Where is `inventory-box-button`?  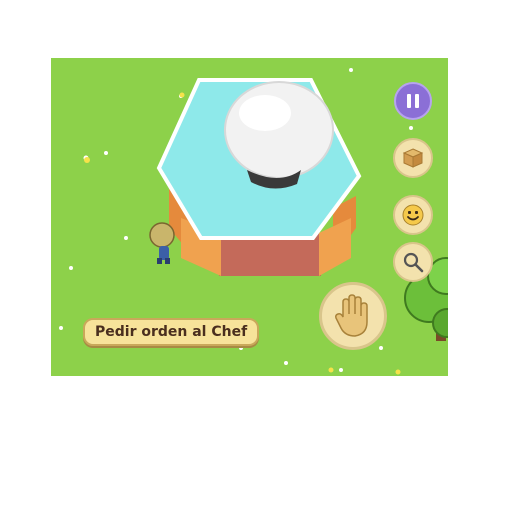
inventory-box-button is located at coordinates (413, 158).